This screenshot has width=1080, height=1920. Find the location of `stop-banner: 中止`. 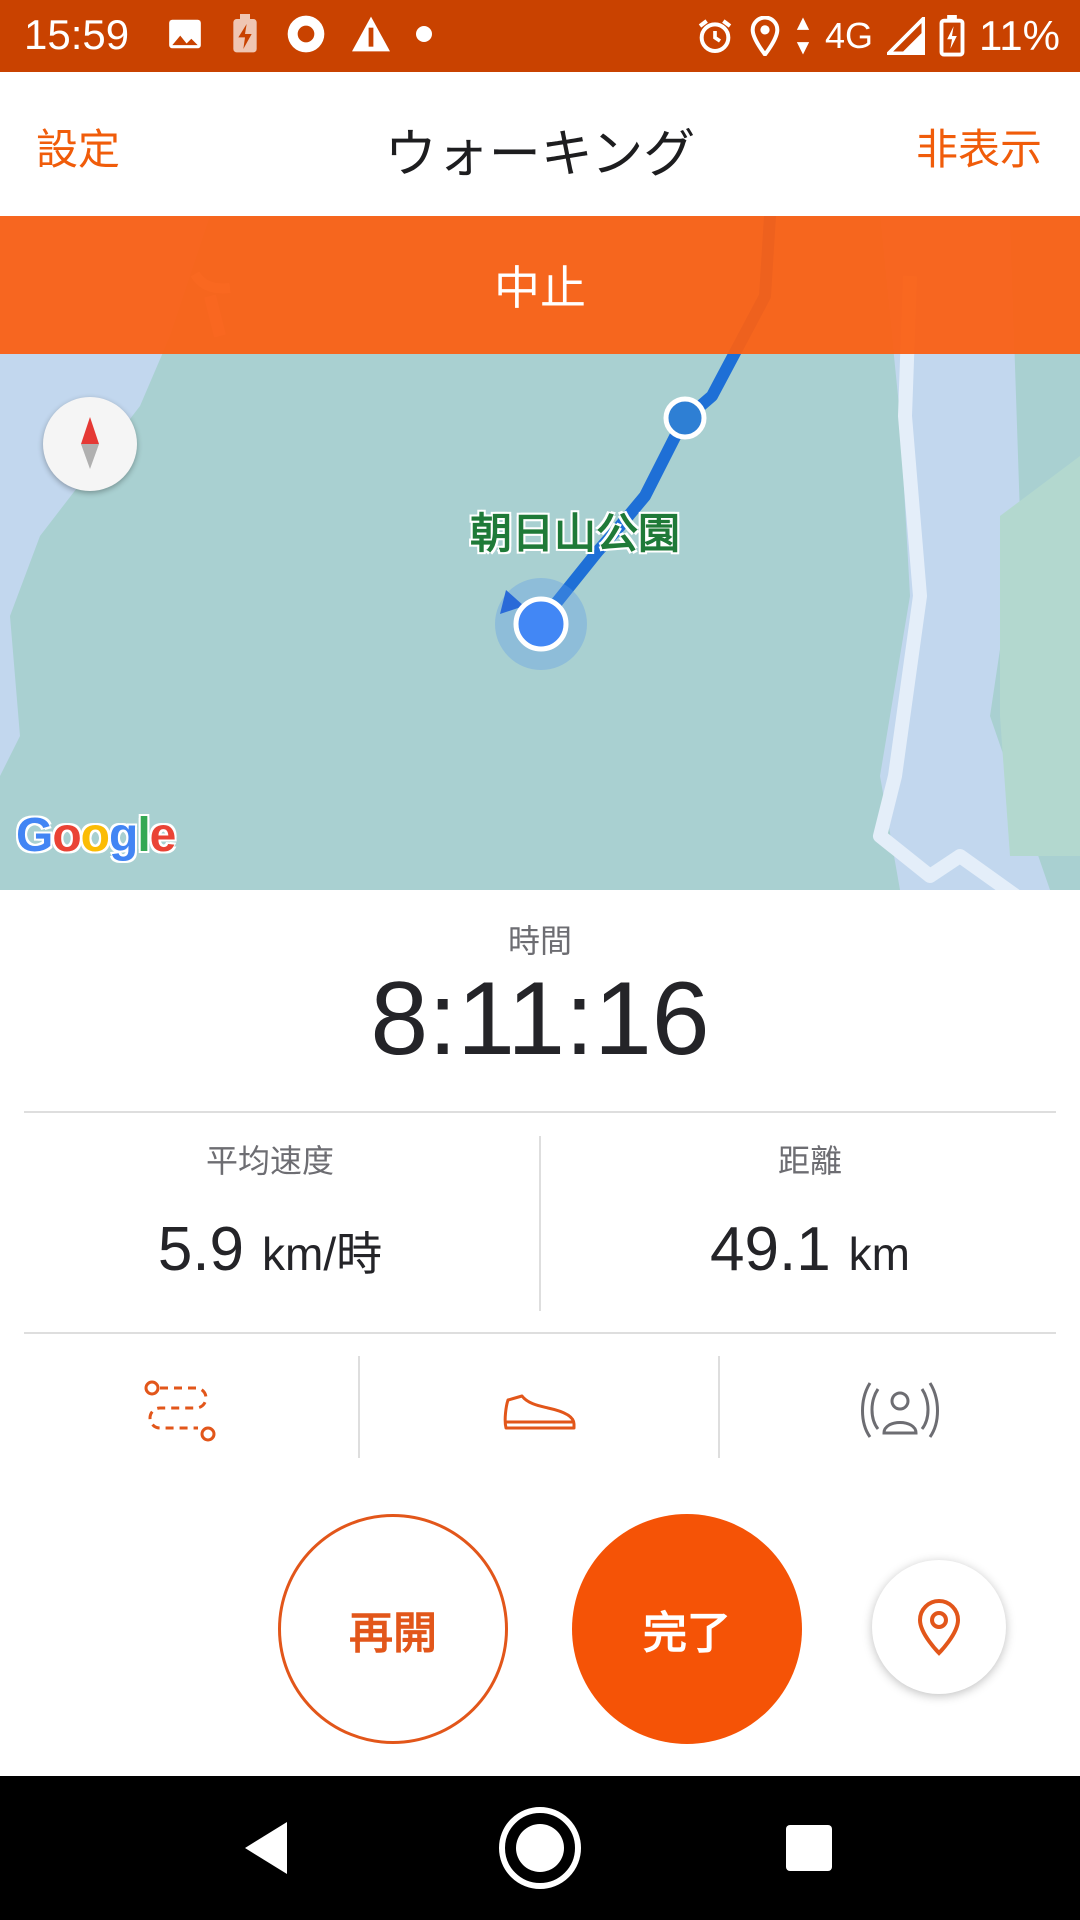

stop-banner: 中止 is located at coordinates (540, 285).